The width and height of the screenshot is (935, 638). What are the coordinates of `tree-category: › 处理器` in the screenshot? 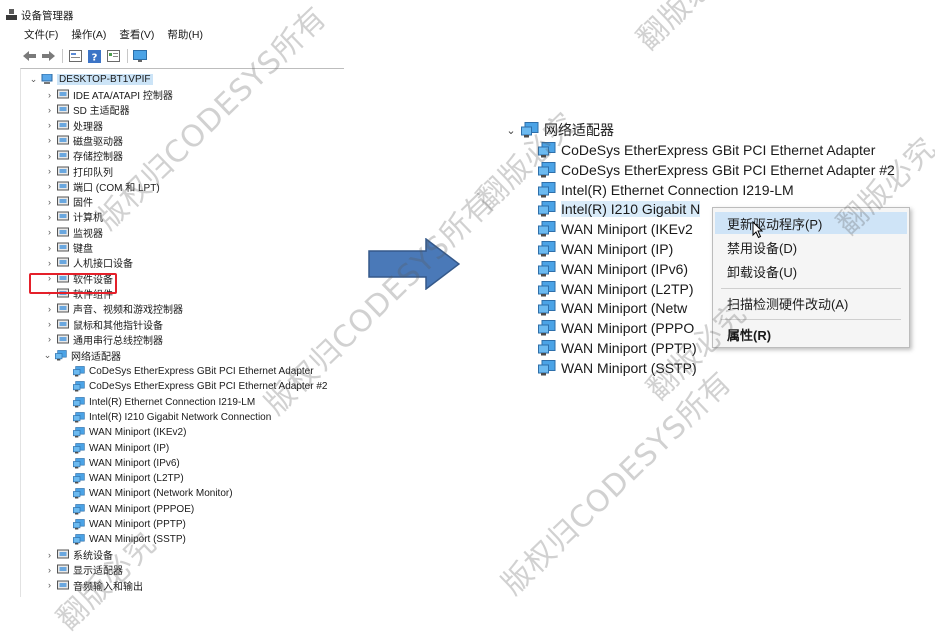 It's located at (74, 125).